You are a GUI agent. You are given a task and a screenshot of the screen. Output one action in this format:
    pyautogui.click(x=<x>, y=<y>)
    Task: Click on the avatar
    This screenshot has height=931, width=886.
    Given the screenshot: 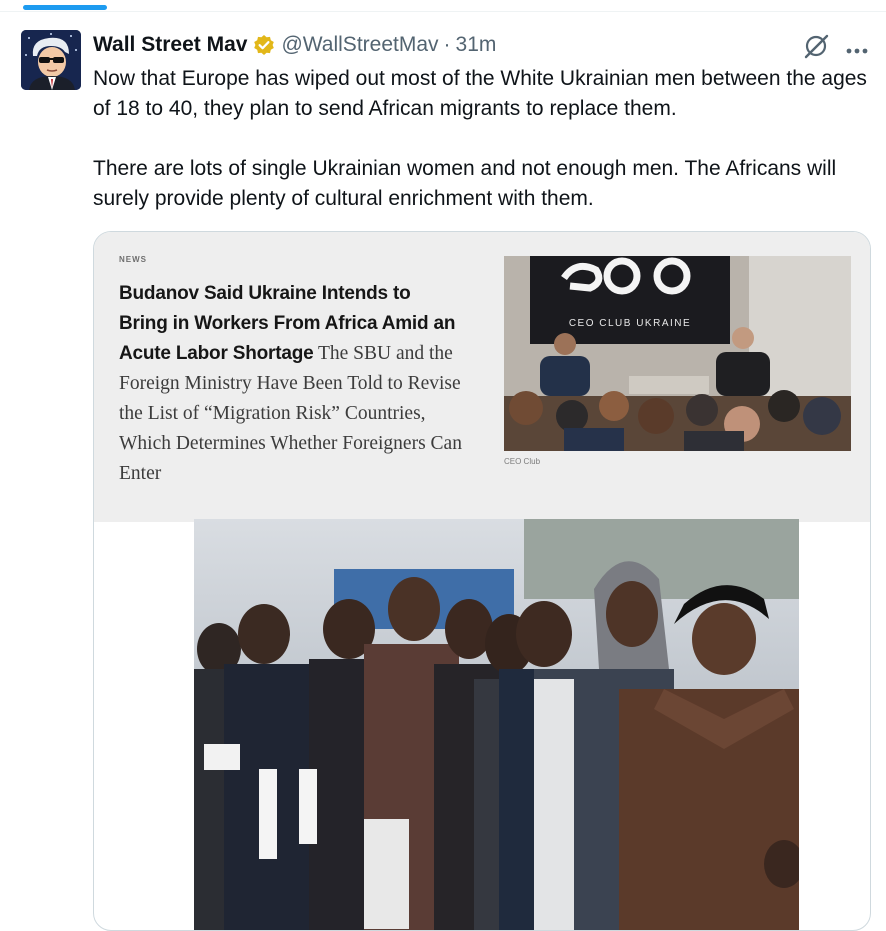 What is the action you would take?
    pyautogui.click(x=51, y=60)
    